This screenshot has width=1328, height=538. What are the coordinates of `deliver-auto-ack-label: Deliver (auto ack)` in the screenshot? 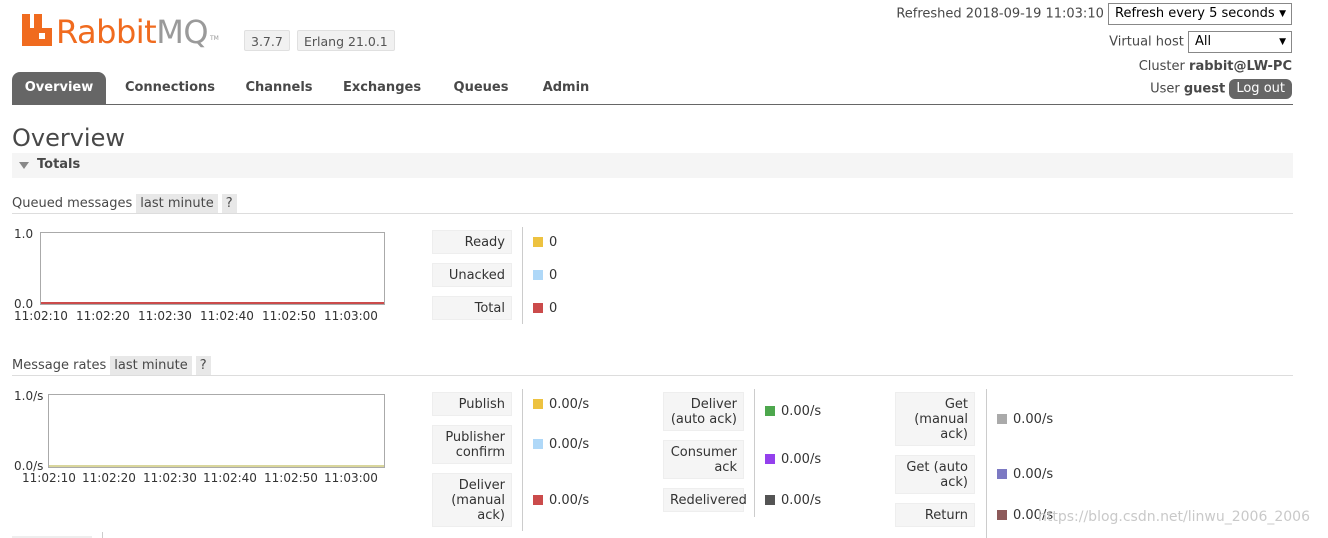 It's located at (703, 411).